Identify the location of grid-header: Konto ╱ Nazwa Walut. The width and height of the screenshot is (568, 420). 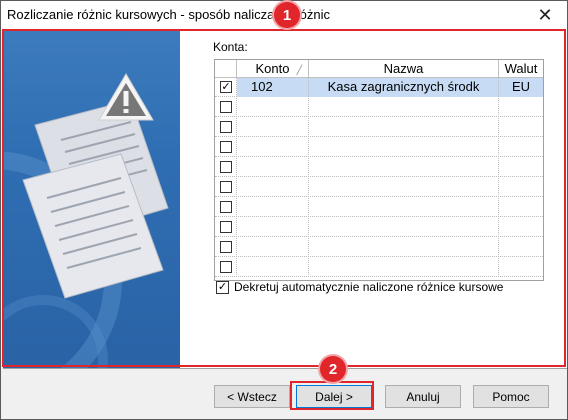
(379, 69).